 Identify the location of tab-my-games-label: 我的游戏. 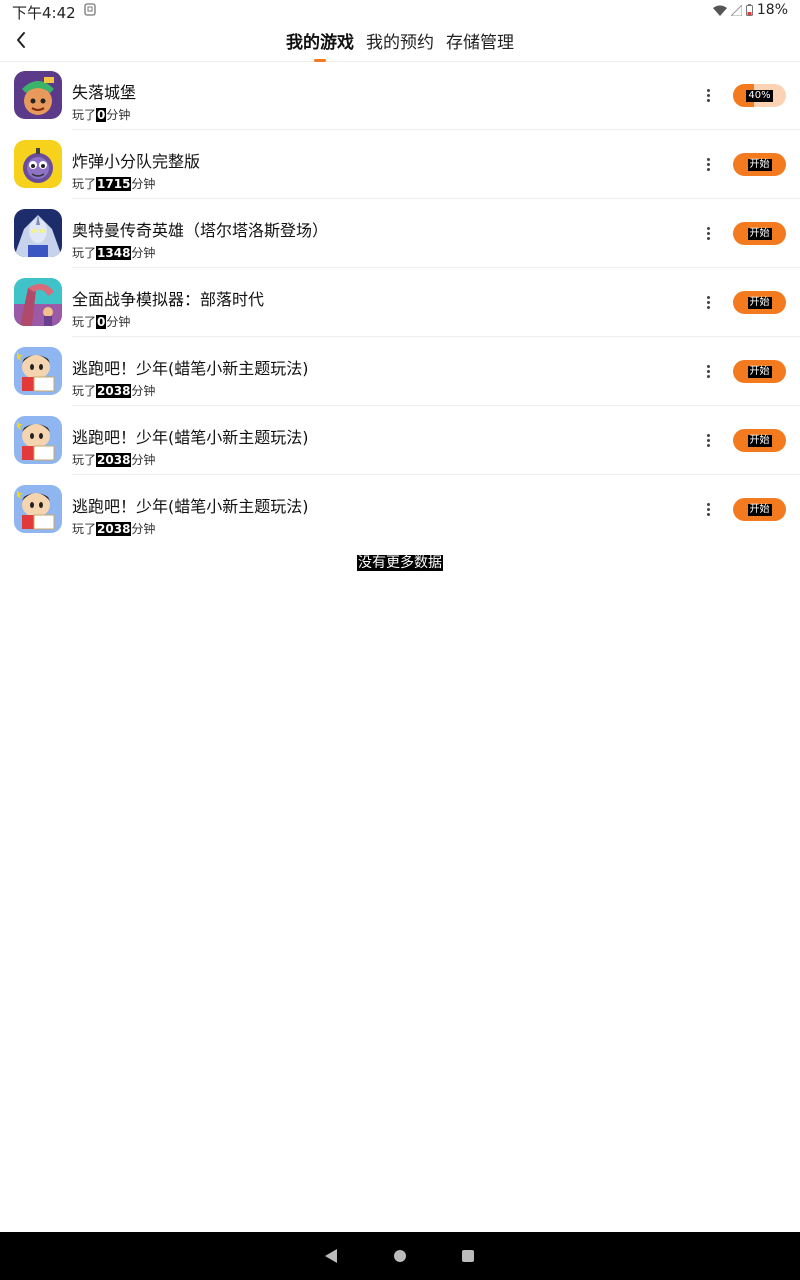
(320, 43).